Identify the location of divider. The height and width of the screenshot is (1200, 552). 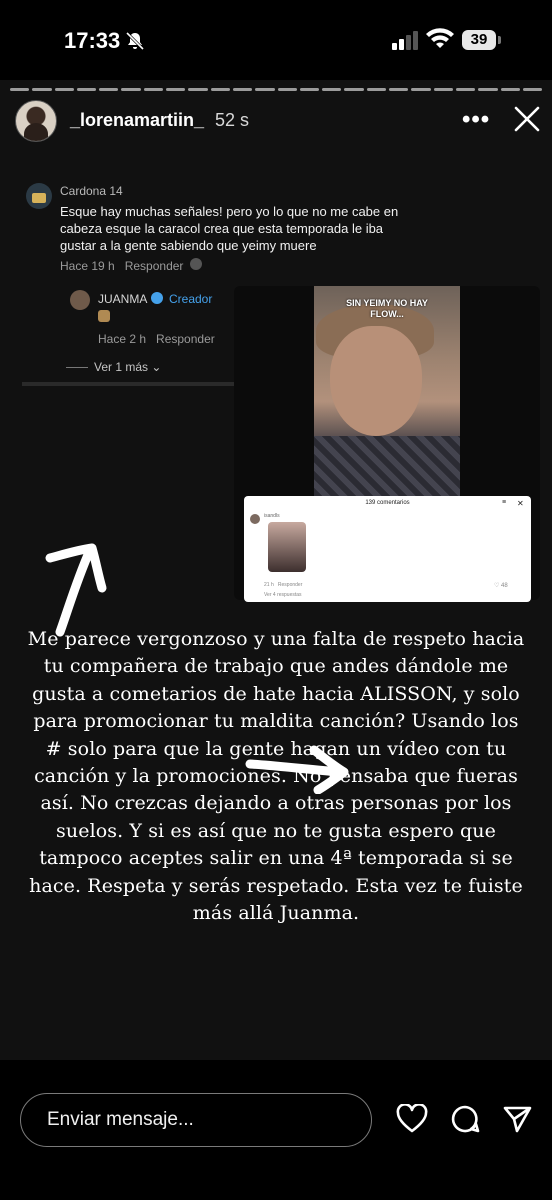
(128, 384).